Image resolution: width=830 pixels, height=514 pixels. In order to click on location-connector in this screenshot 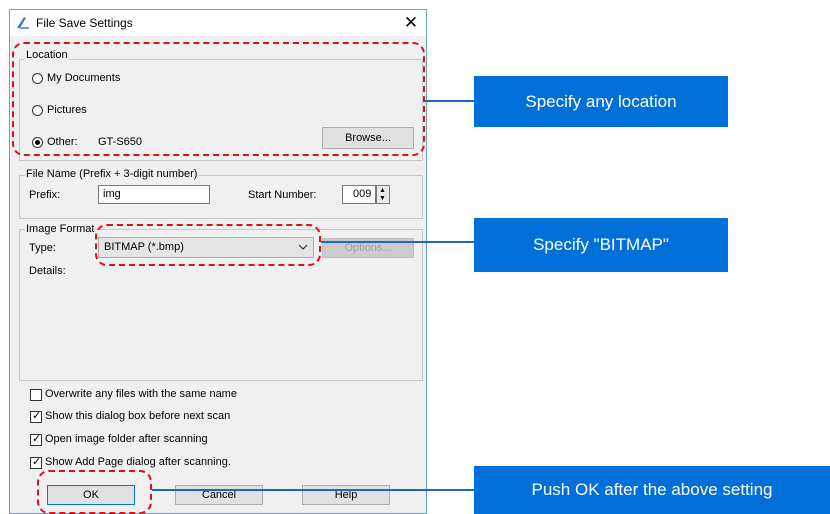, I will do `click(449, 101)`.